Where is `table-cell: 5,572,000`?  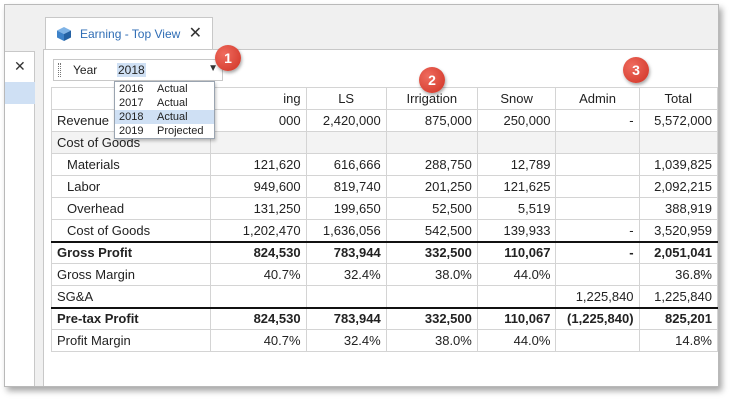 table-cell: 5,572,000 is located at coordinates (678, 120).